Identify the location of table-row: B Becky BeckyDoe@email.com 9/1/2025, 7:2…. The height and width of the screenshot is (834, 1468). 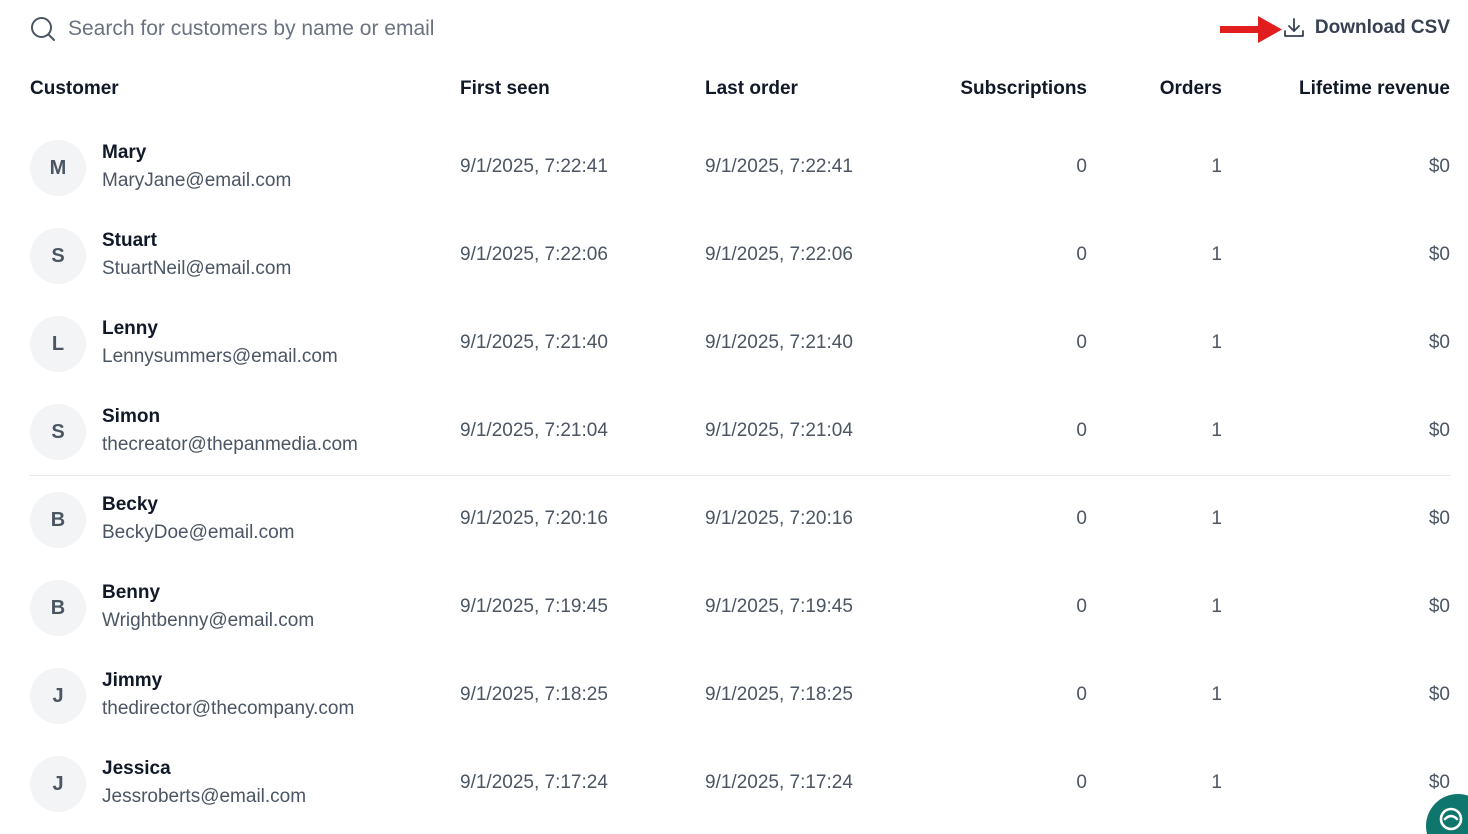
(740, 520).